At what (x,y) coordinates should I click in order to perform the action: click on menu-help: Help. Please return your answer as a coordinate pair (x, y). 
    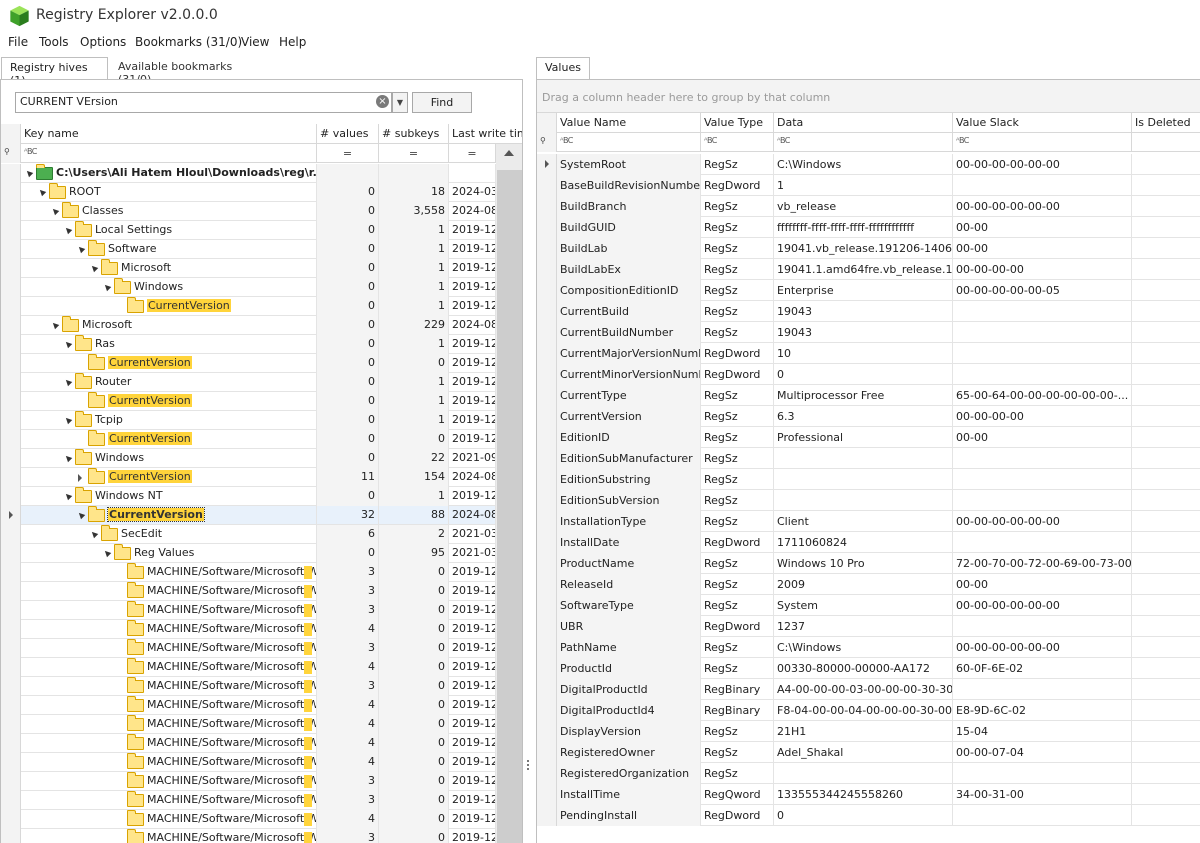
    Looking at the image, I should click on (292, 42).